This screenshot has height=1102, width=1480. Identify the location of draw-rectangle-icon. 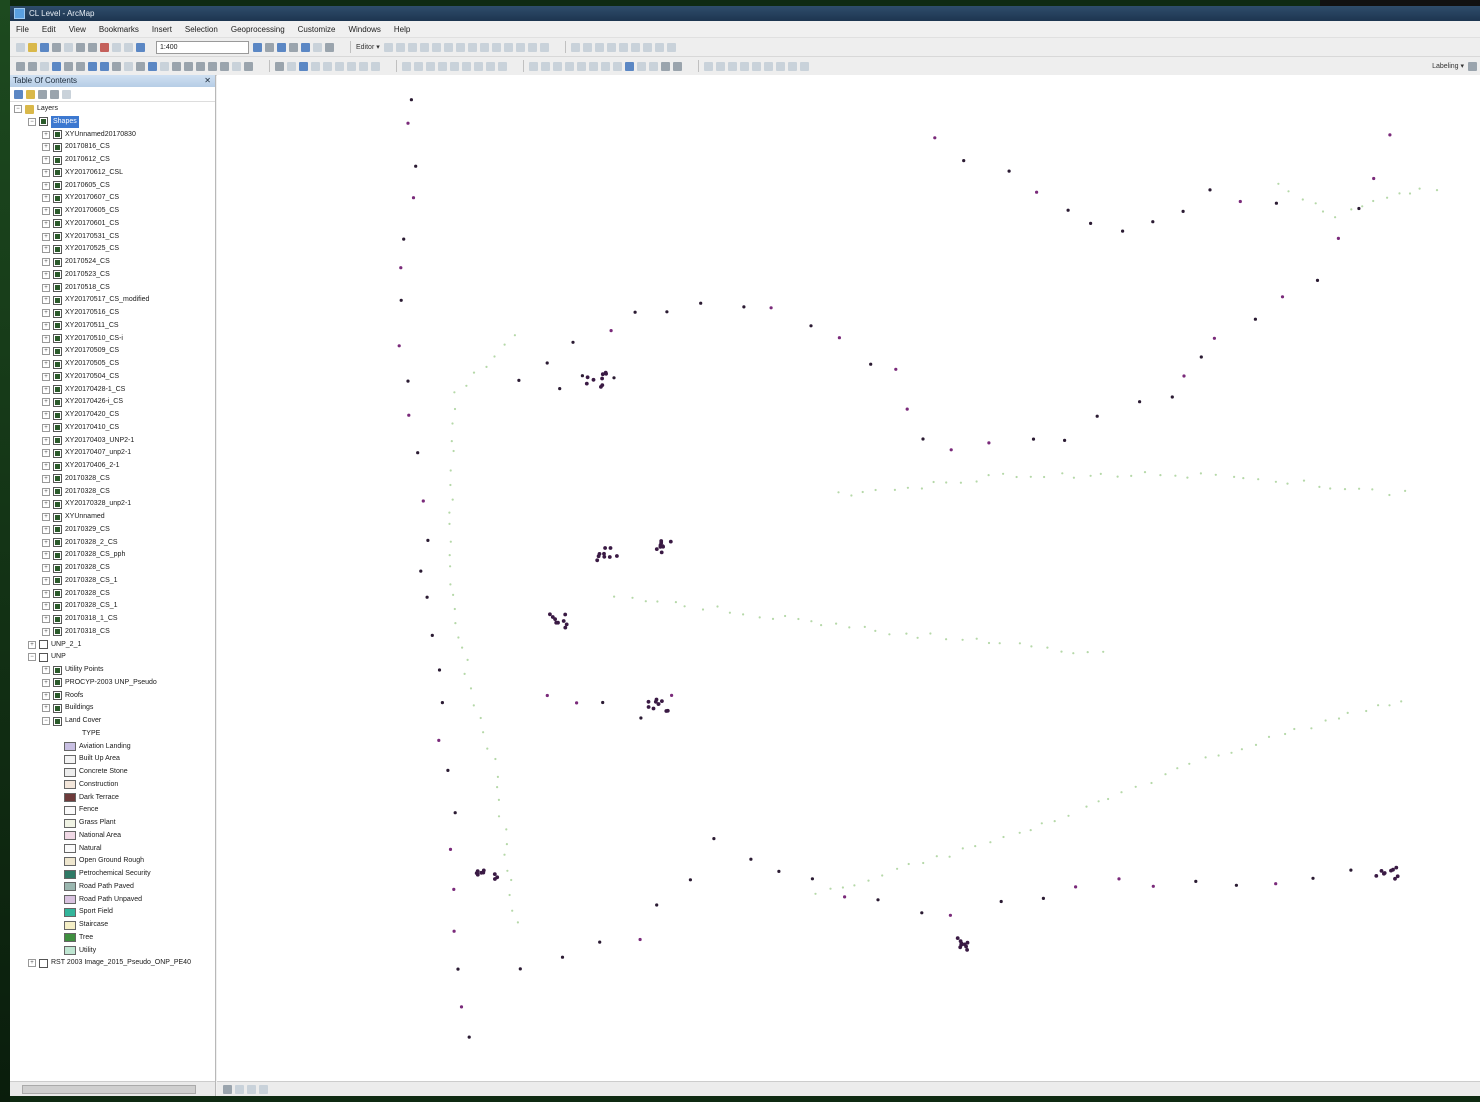
(291, 66).